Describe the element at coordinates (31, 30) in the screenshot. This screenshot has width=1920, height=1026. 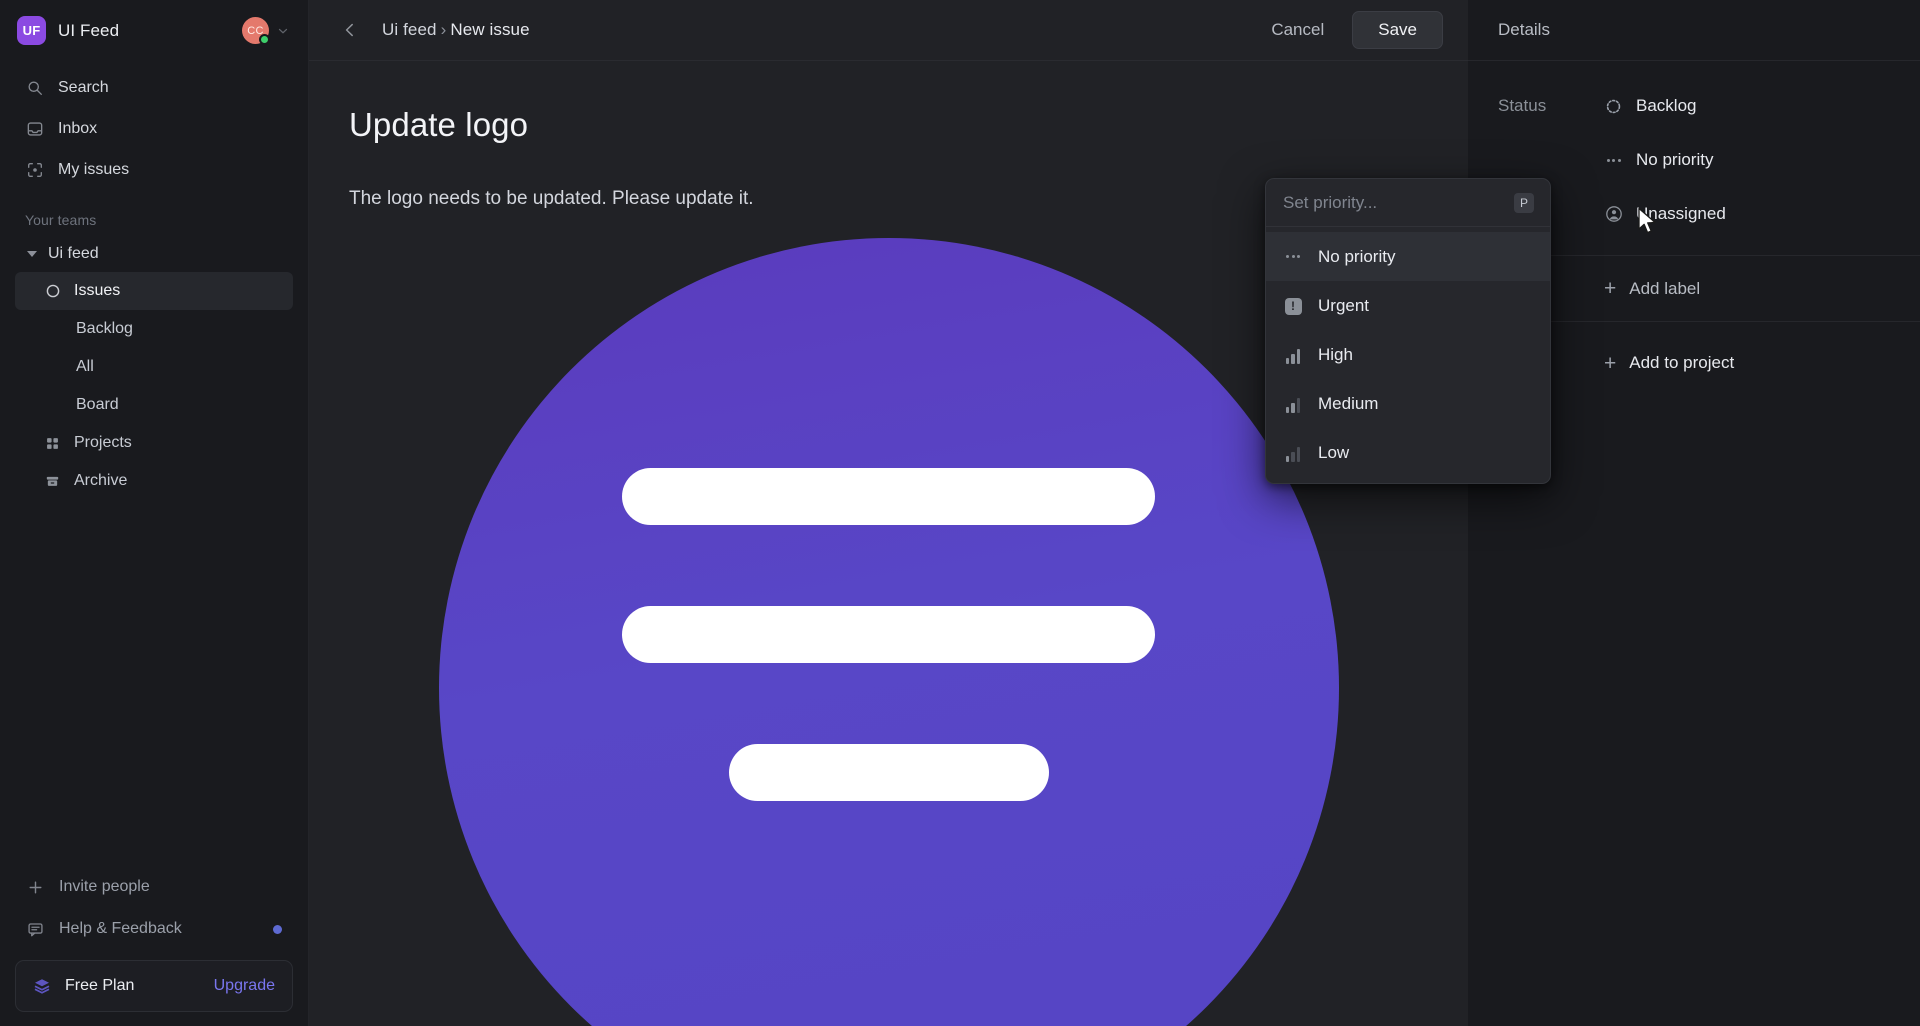
I see `workspace-badge: UF` at that location.